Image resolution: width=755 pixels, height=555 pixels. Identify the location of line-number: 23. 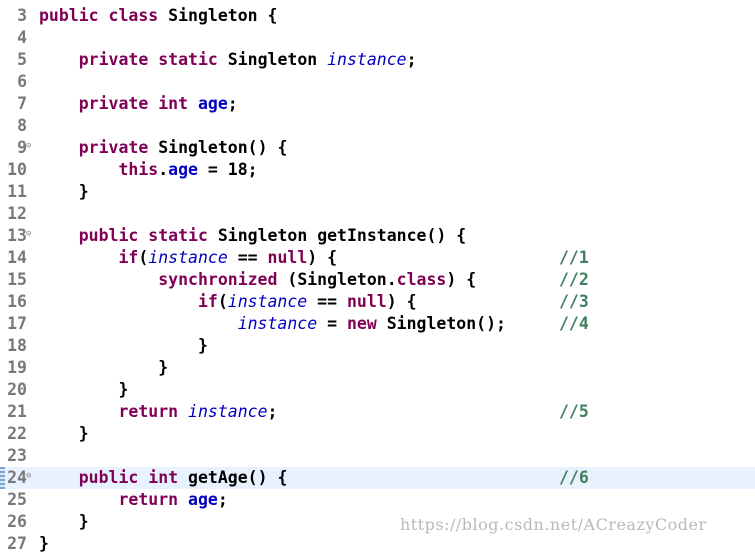
(17, 455).